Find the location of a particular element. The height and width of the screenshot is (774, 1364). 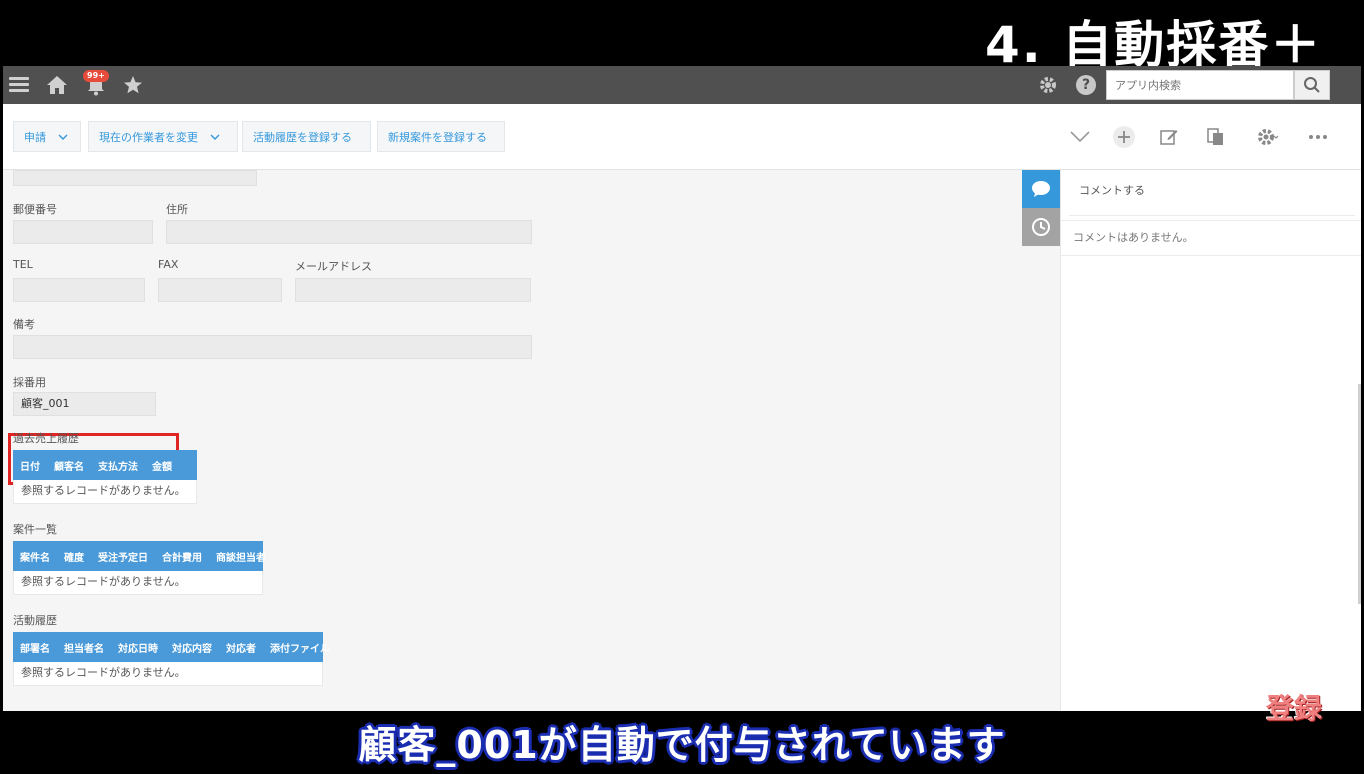

no-comments-message: コメントはありません。 is located at coordinates (1211, 238).